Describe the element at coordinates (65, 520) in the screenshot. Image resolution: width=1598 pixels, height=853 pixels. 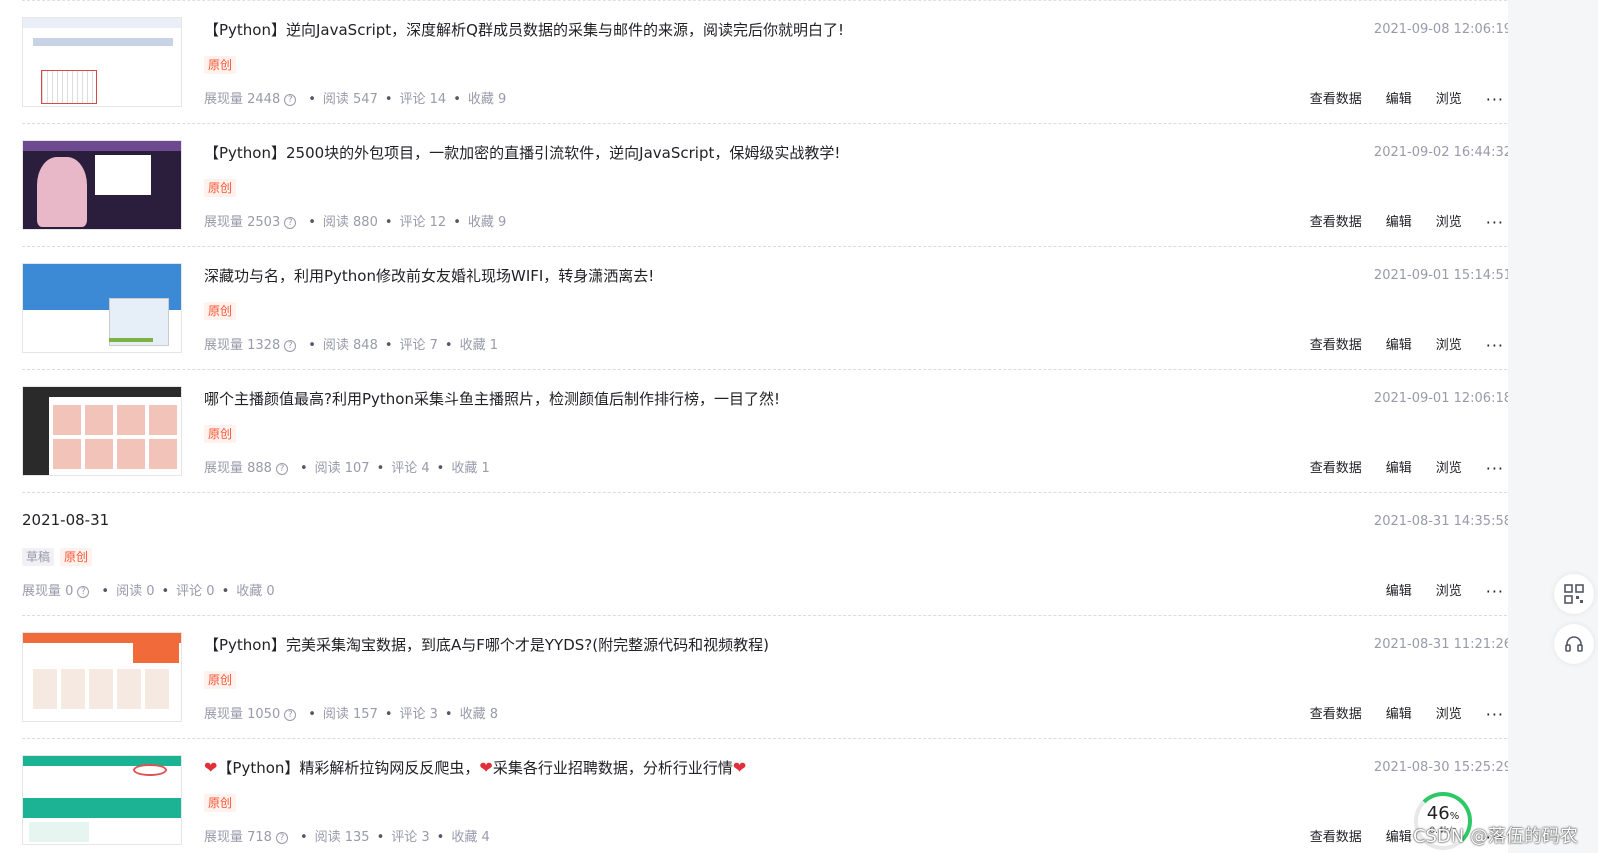
I see `draft-title: 2021-08-31` at that location.